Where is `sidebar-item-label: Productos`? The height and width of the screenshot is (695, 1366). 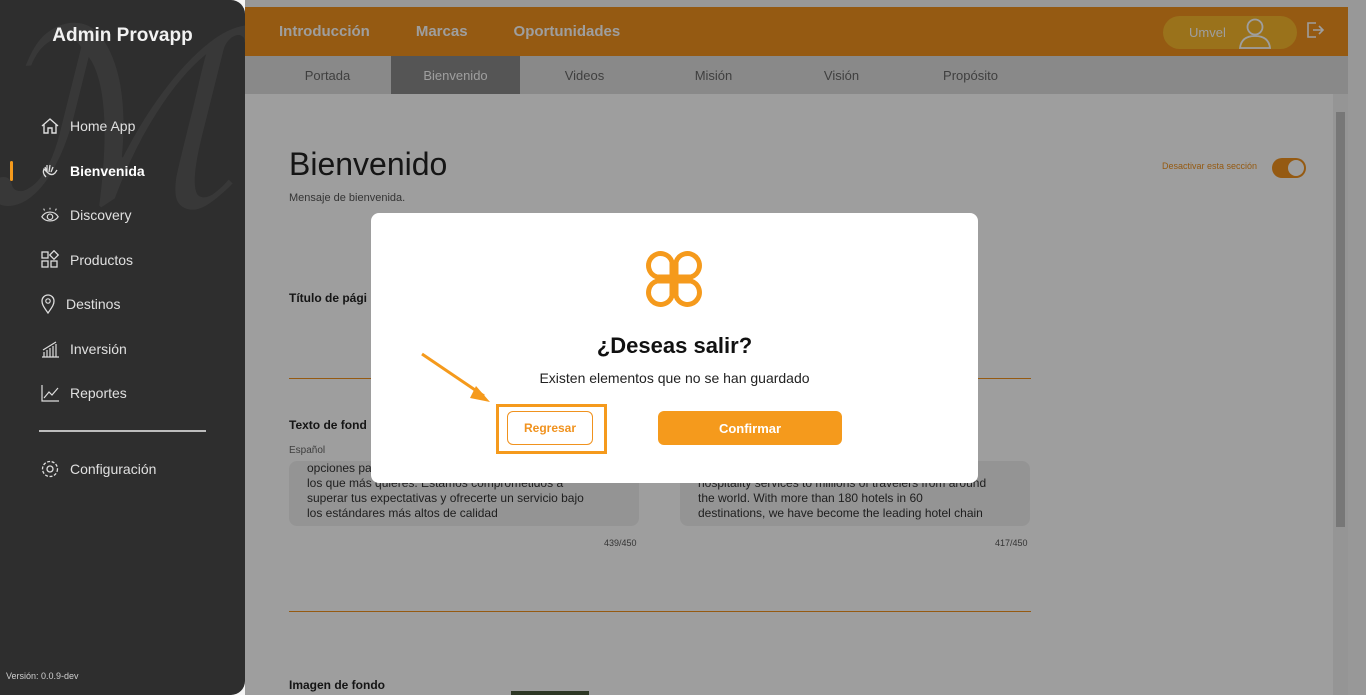 sidebar-item-label: Productos is located at coordinates (102, 259).